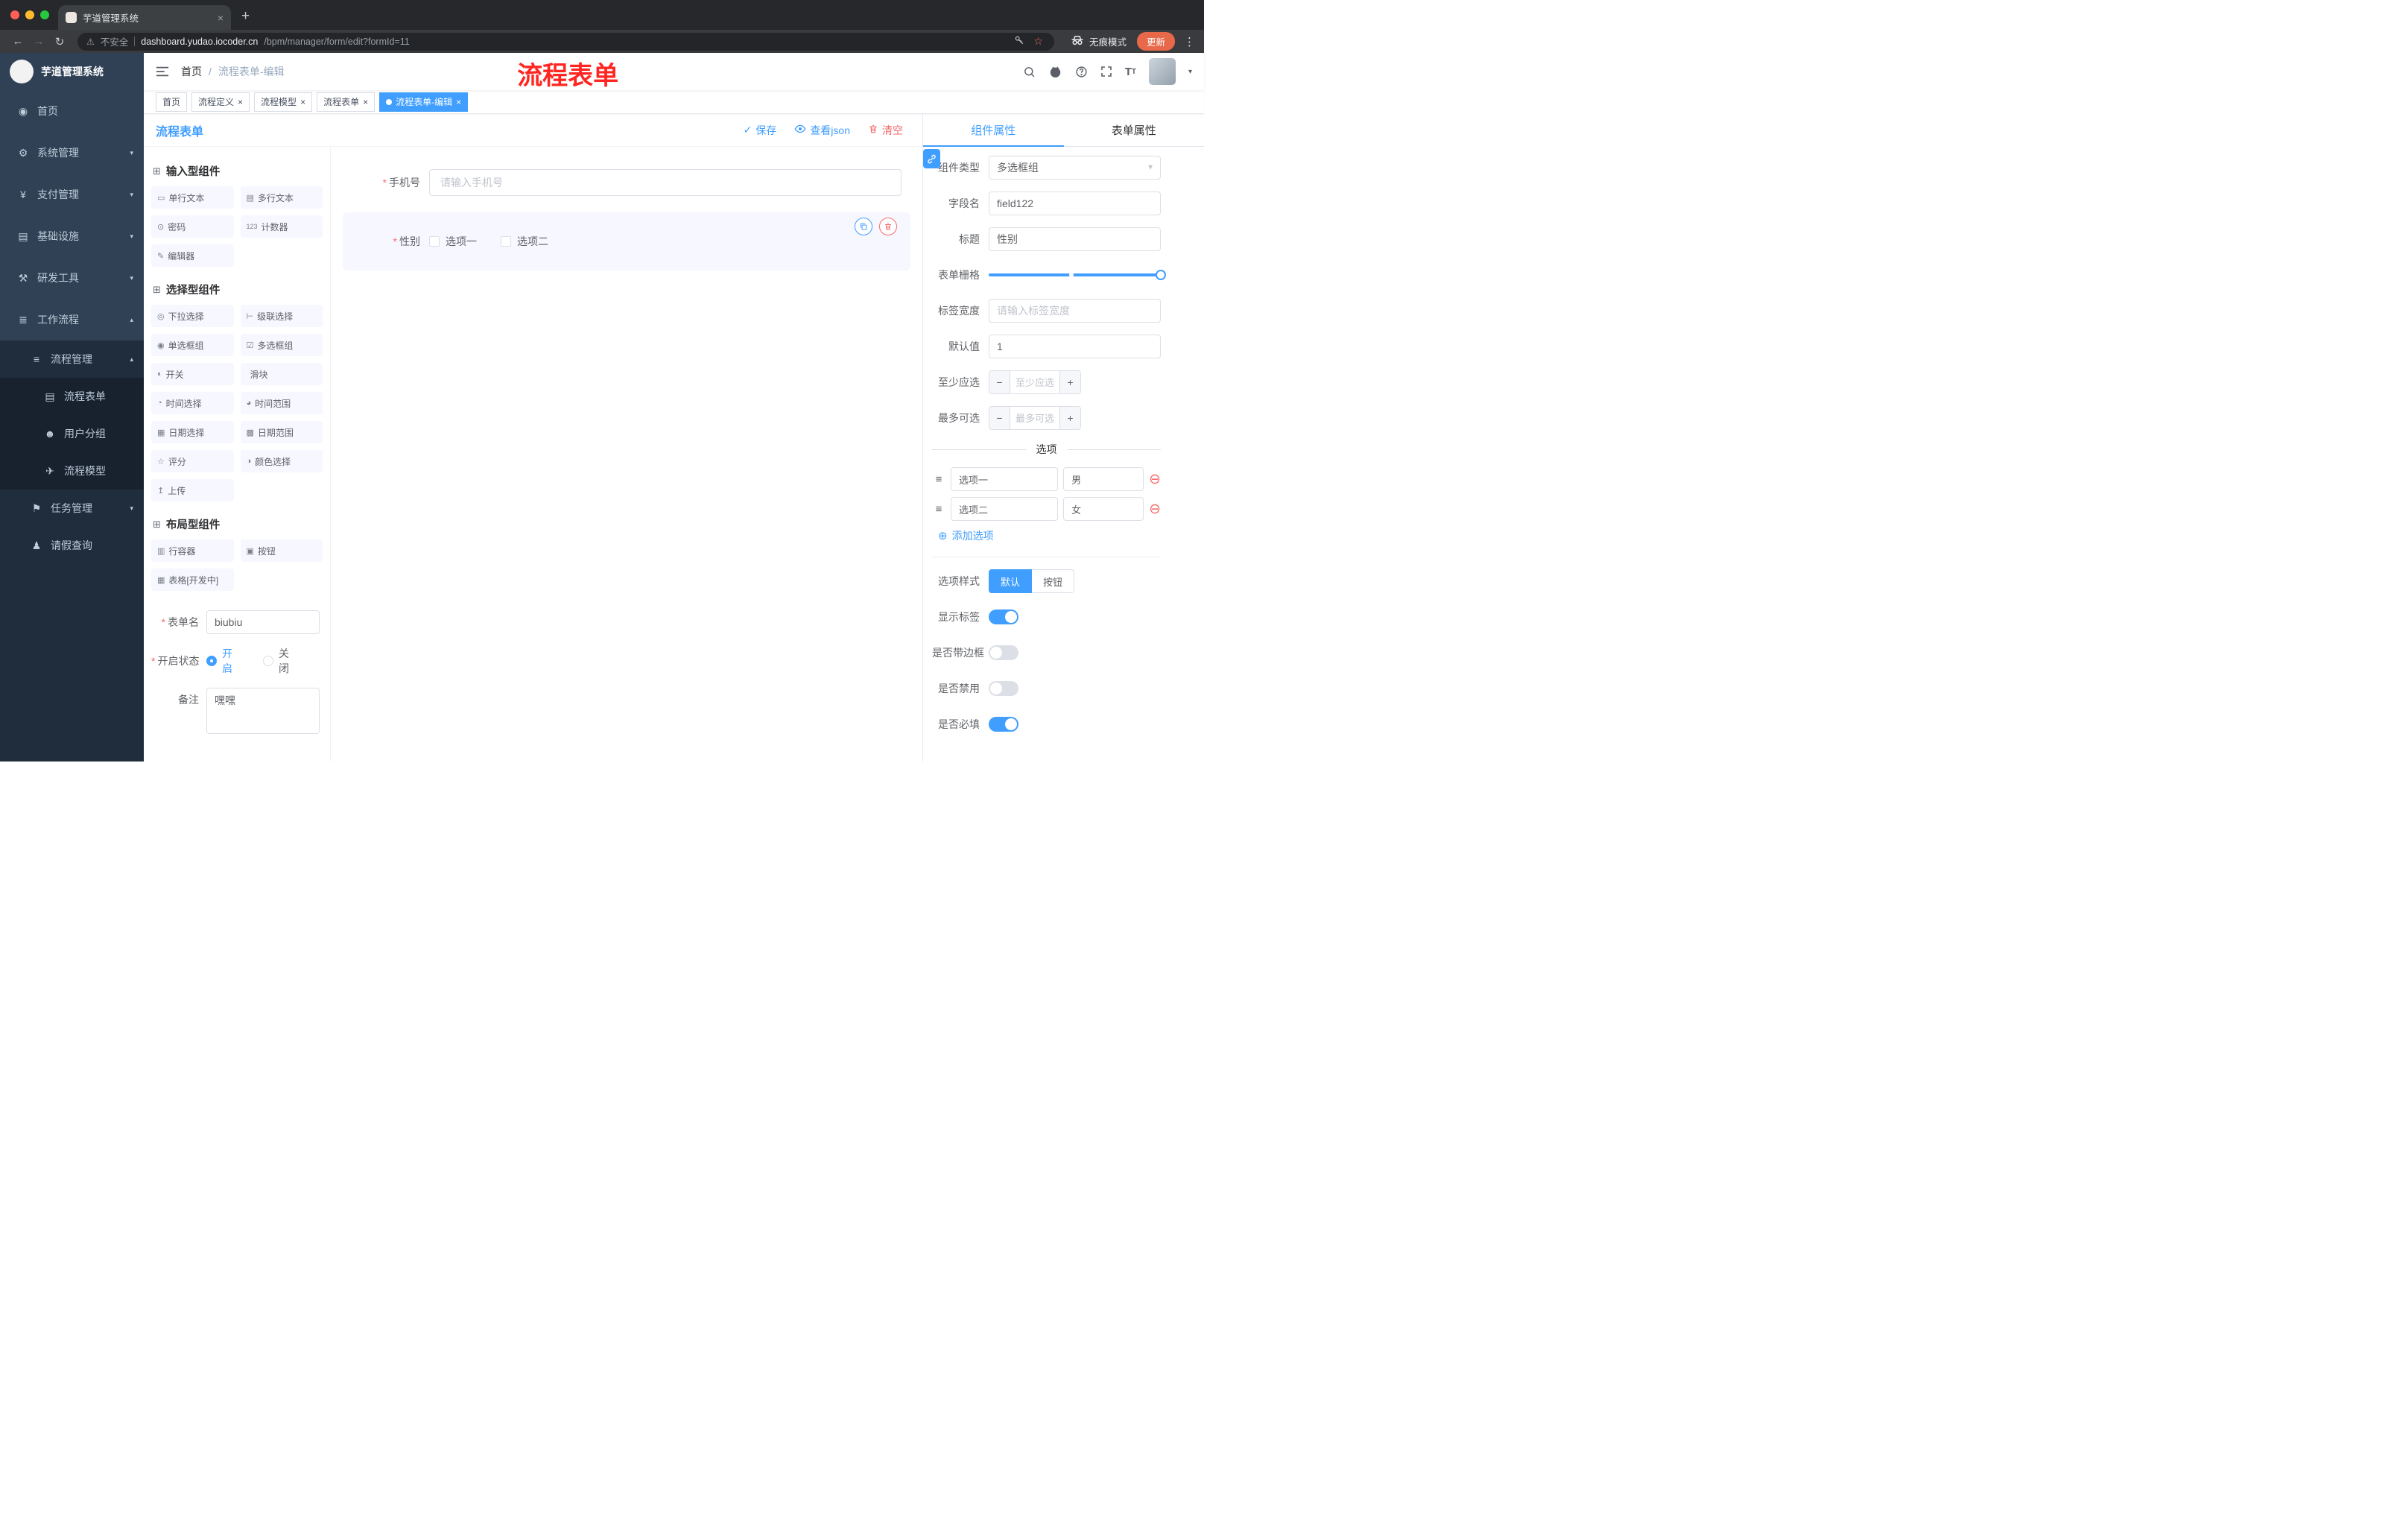  What do you see at coordinates (1130, 72) in the screenshot?
I see `font-size-icon: TT` at bounding box center [1130, 72].